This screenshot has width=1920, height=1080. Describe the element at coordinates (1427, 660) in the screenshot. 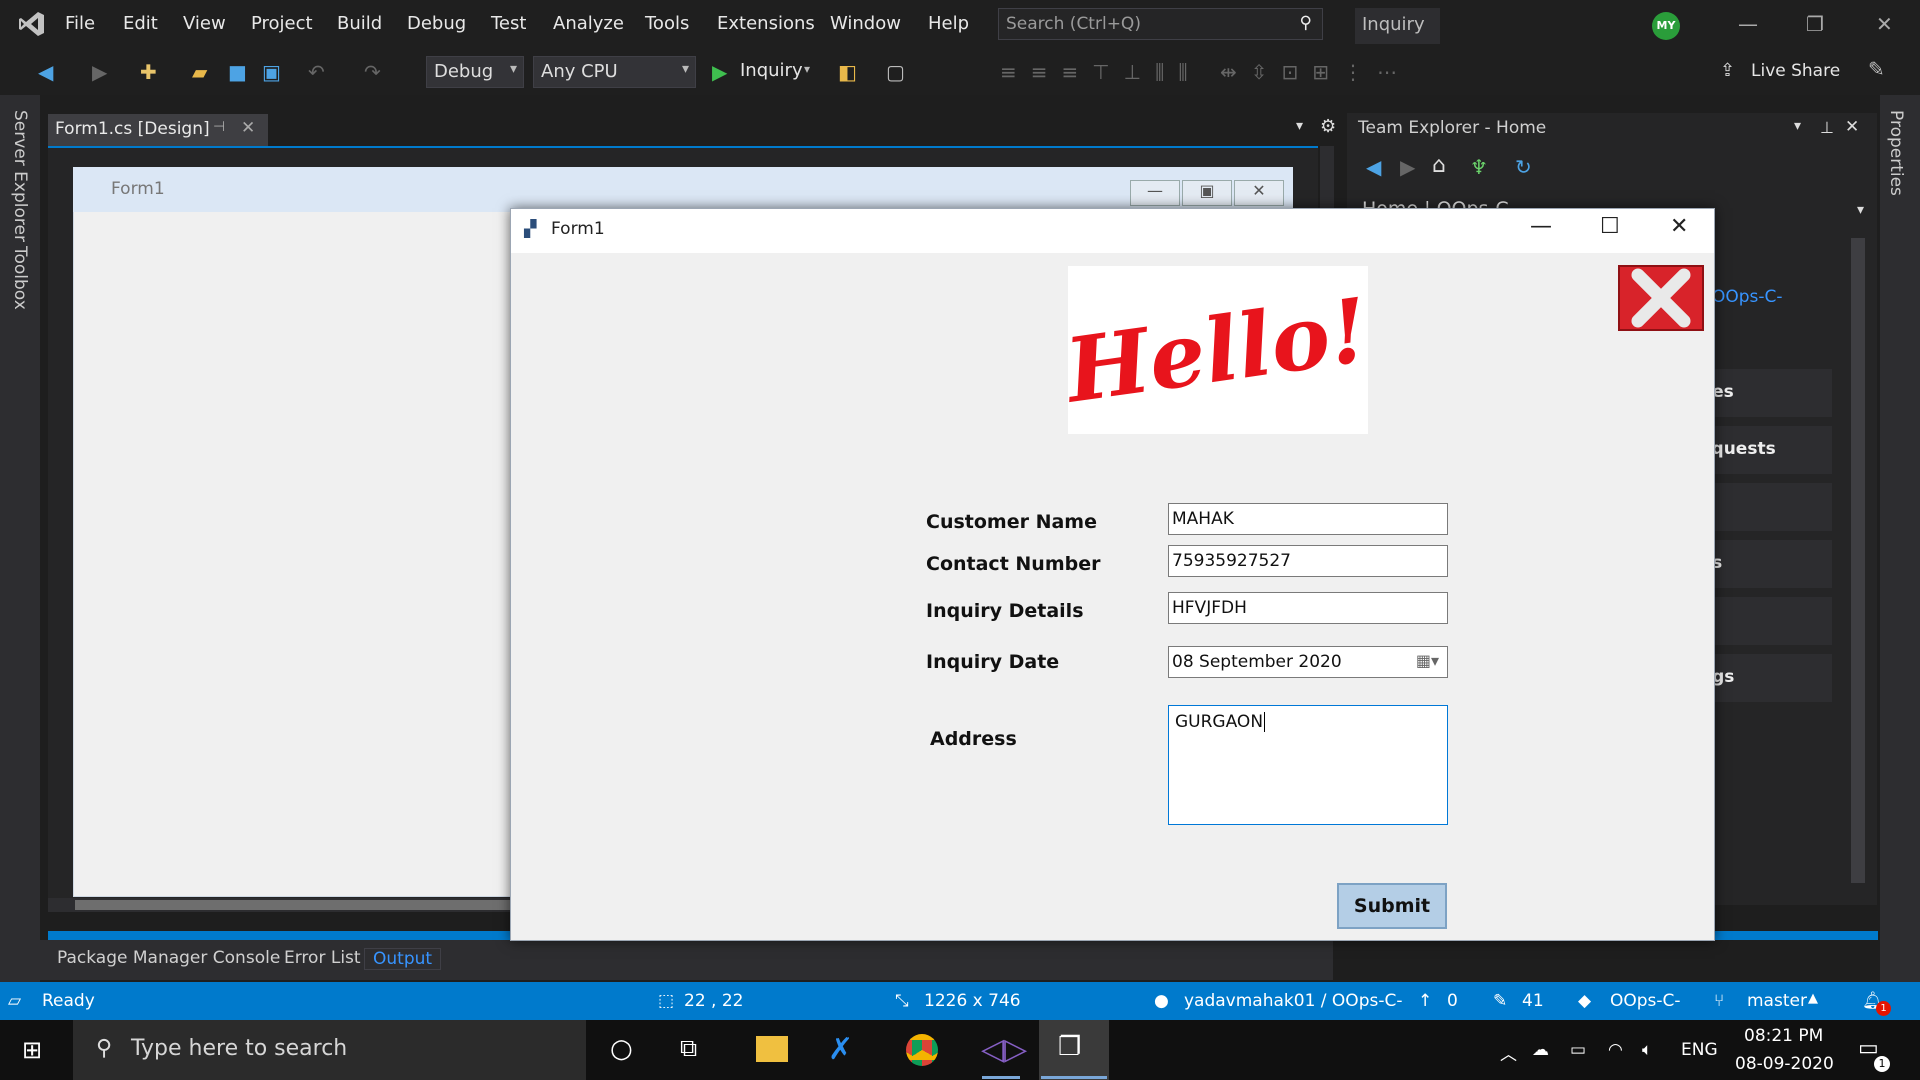

I see `calendar-dropdown-icon: ▦▾` at that location.